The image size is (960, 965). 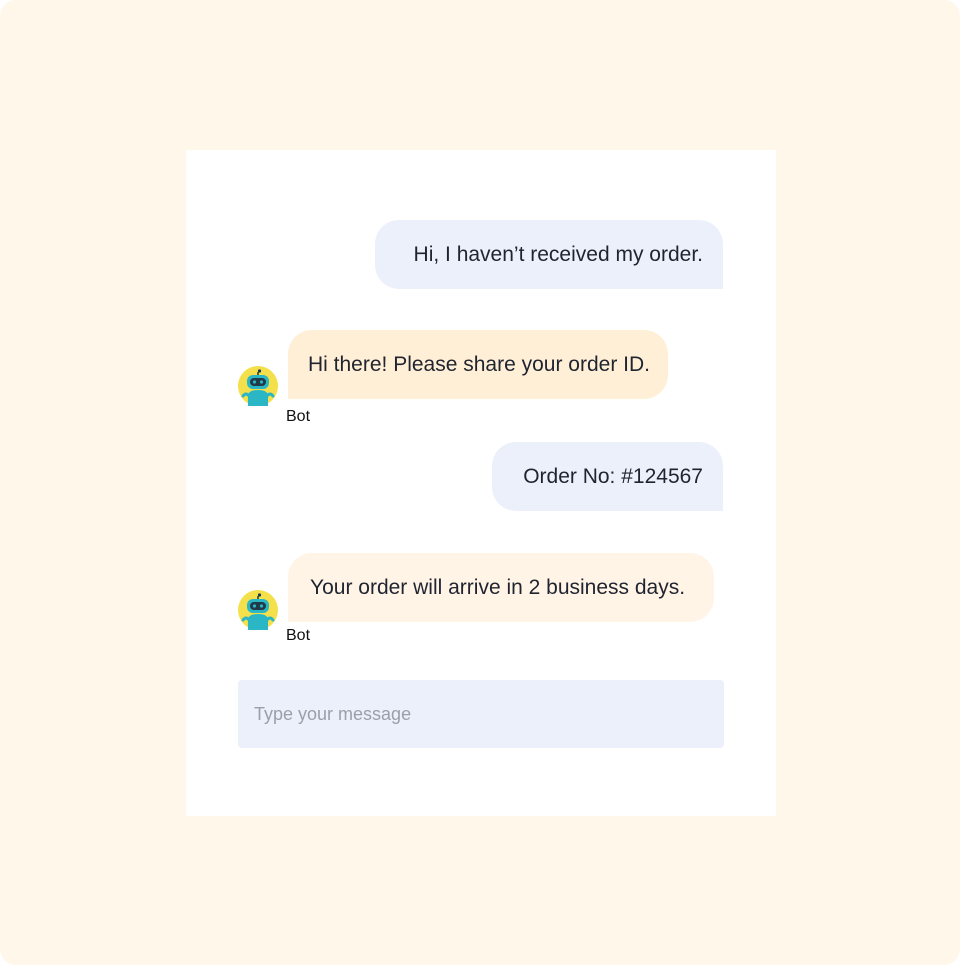 I want to click on user-message-bubble: Order No: #124567, so click(x=607, y=476).